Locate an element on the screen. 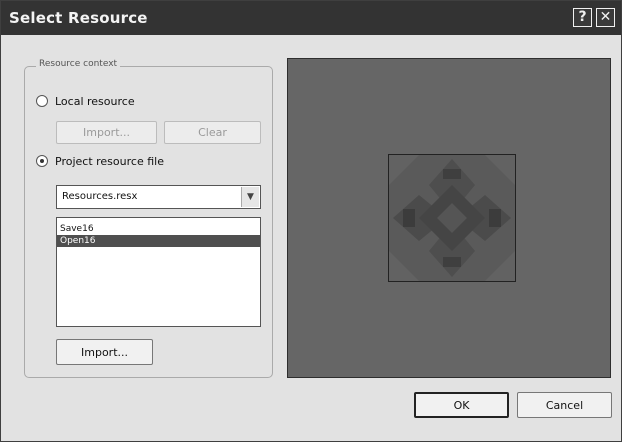  help-icon: ? is located at coordinates (582, 17).